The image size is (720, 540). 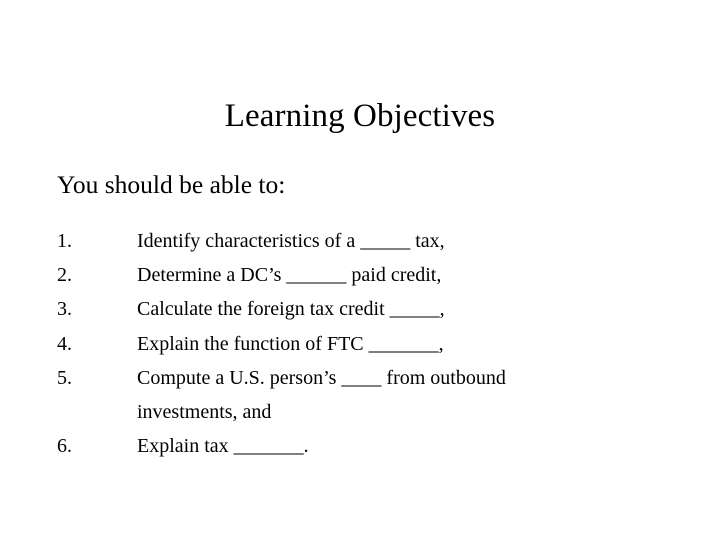 I want to click on list-item: 2. Determine a DC’s ______ paid credit,, so click(x=357, y=275).